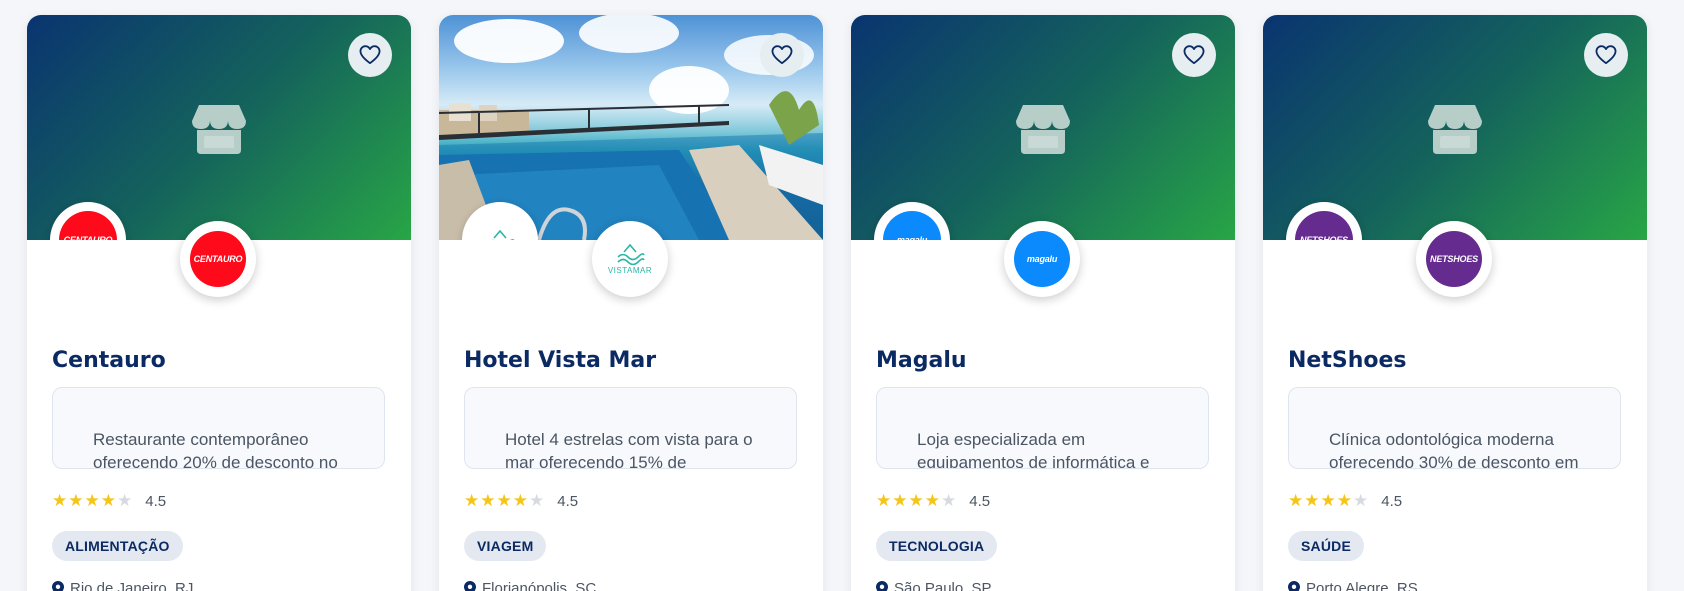 The width and height of the screenshot is (1684, 591). I want to click on brand-logo: magalu, so click(1042, 259).